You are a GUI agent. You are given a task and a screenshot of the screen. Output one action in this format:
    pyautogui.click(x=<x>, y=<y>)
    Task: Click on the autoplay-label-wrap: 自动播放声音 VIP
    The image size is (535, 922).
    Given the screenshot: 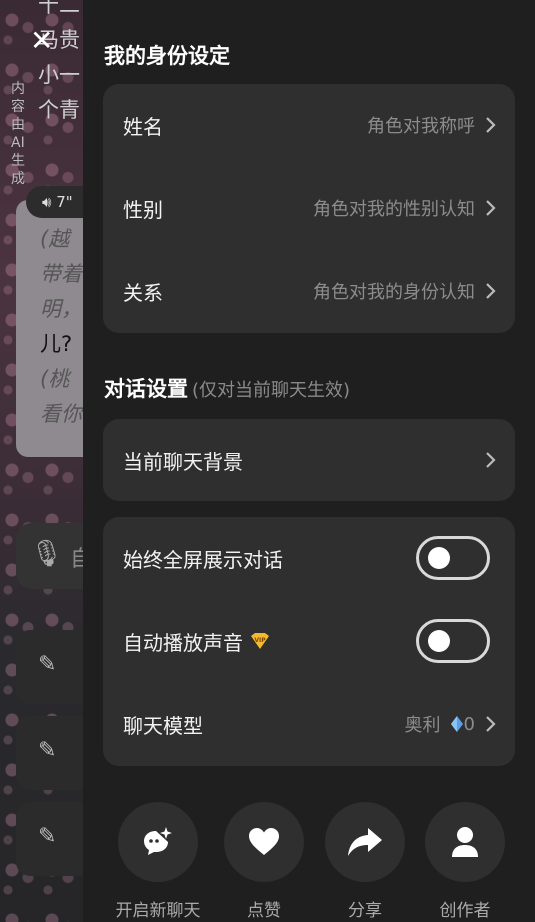 What is the action you would take?
    pyautogui.click(x=197, y=641)
    